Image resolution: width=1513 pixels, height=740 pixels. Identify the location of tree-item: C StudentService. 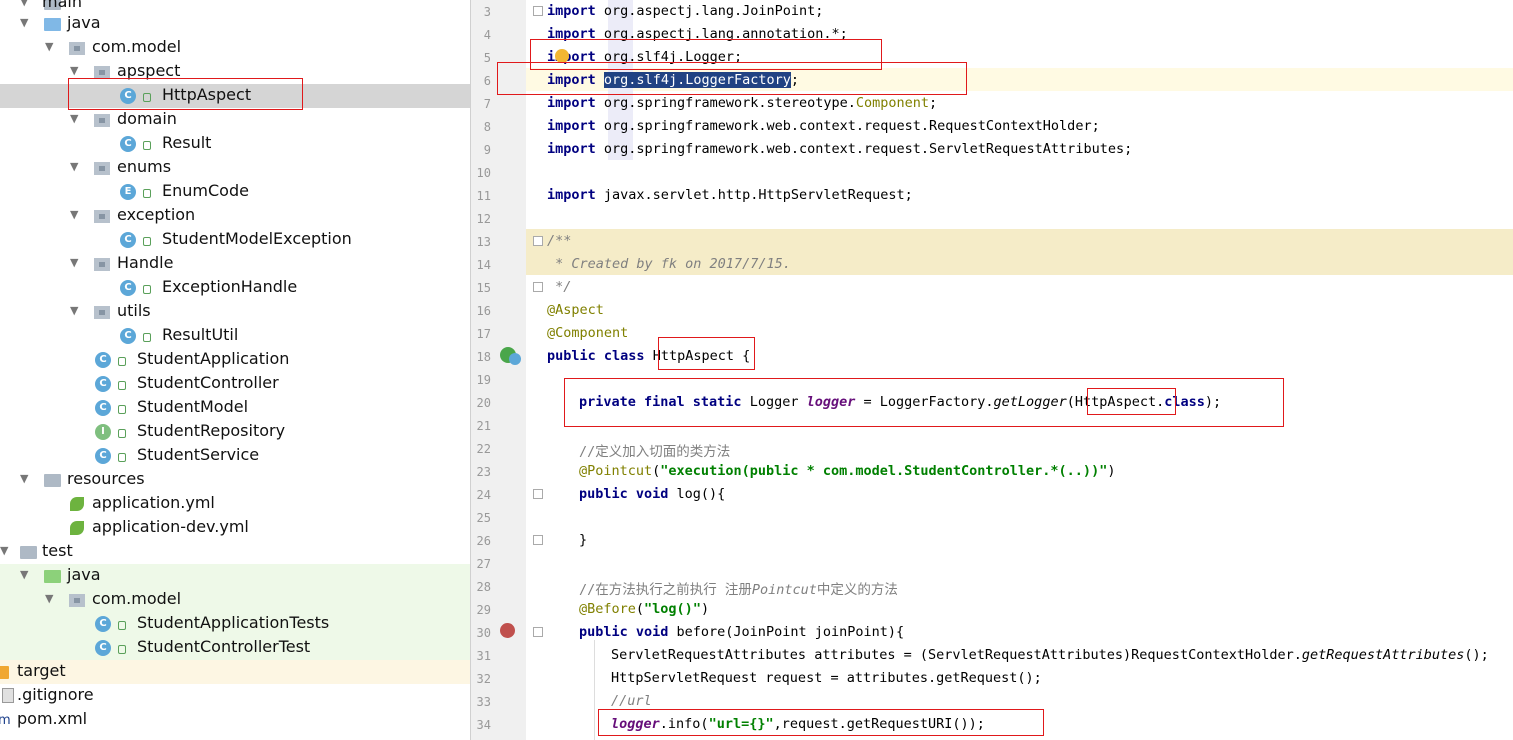
(235, 456).